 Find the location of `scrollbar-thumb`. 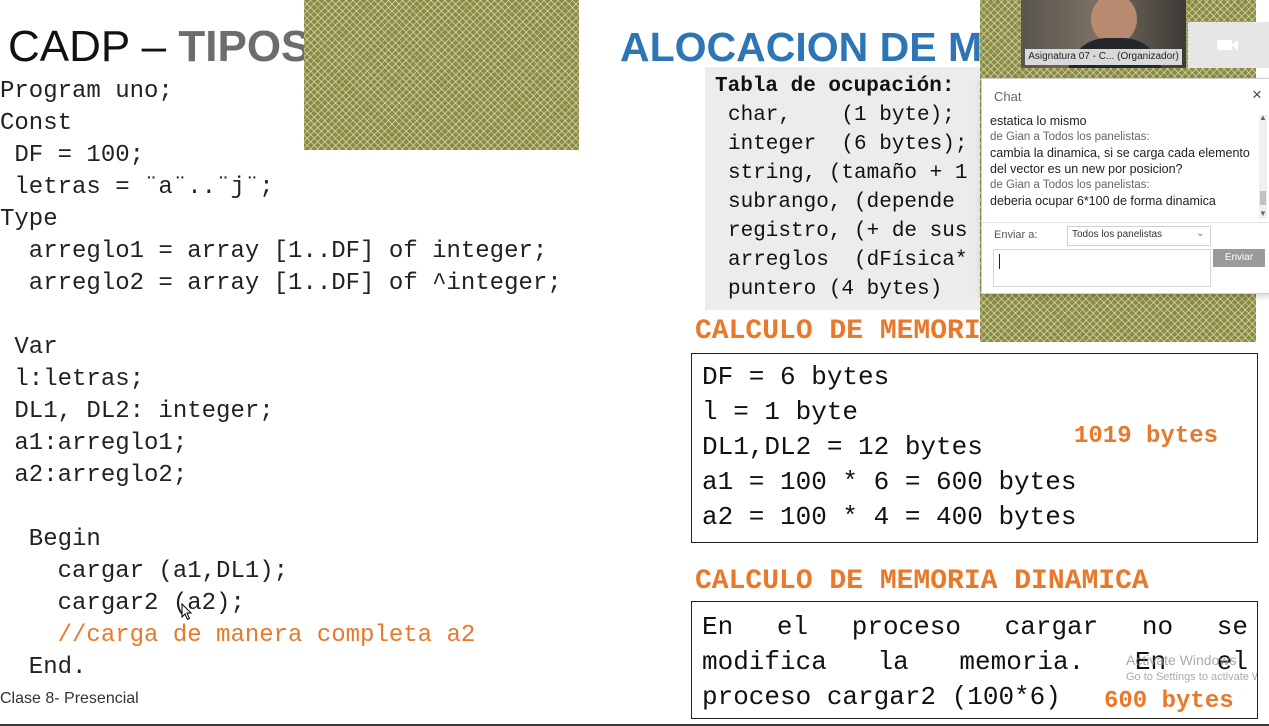

scrollbar-thumb is located at coordinates (1263, 198).